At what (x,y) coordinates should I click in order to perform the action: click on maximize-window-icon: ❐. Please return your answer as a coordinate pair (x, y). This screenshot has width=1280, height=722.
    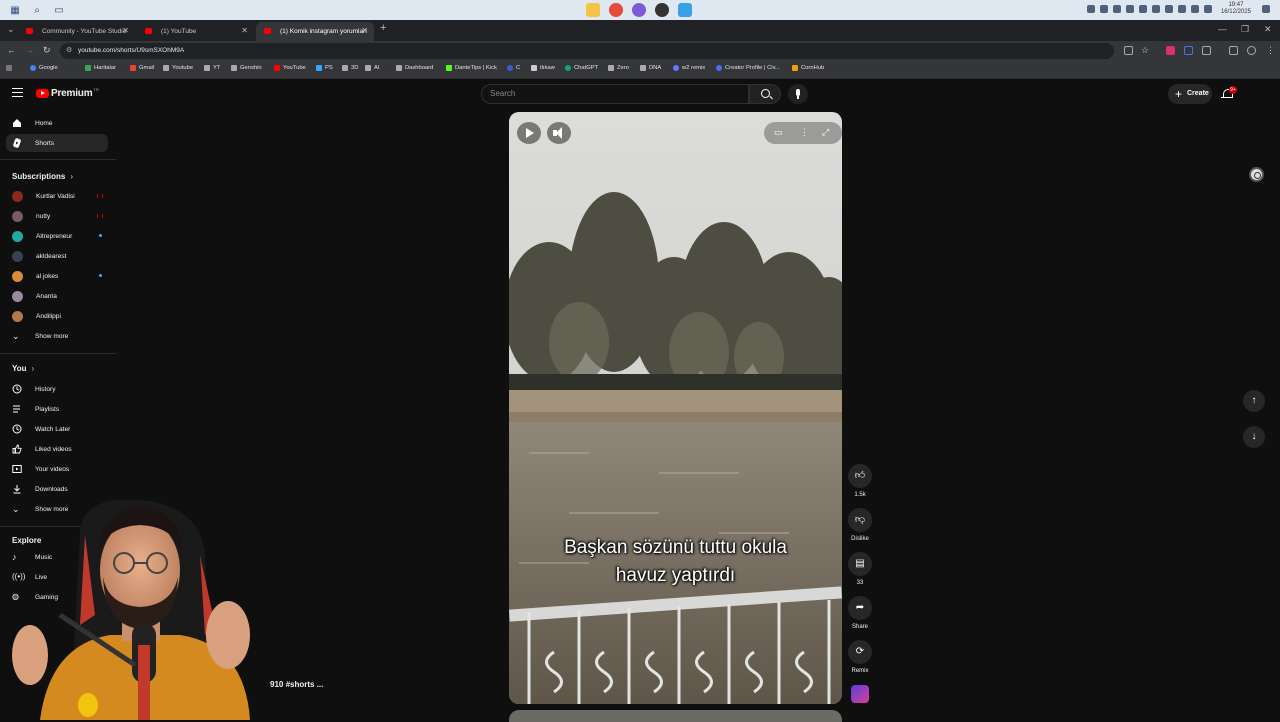
    Looking at the image, I should click on (1245, 29).